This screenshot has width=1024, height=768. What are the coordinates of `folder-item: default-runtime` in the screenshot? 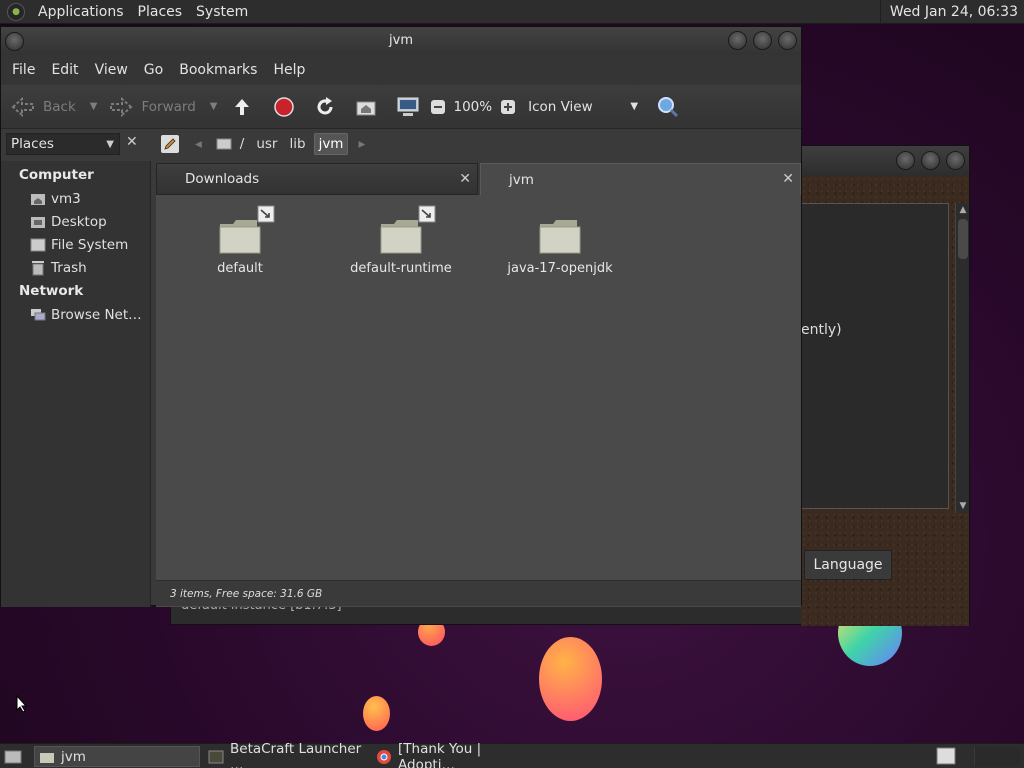 It's located at (401, 240).